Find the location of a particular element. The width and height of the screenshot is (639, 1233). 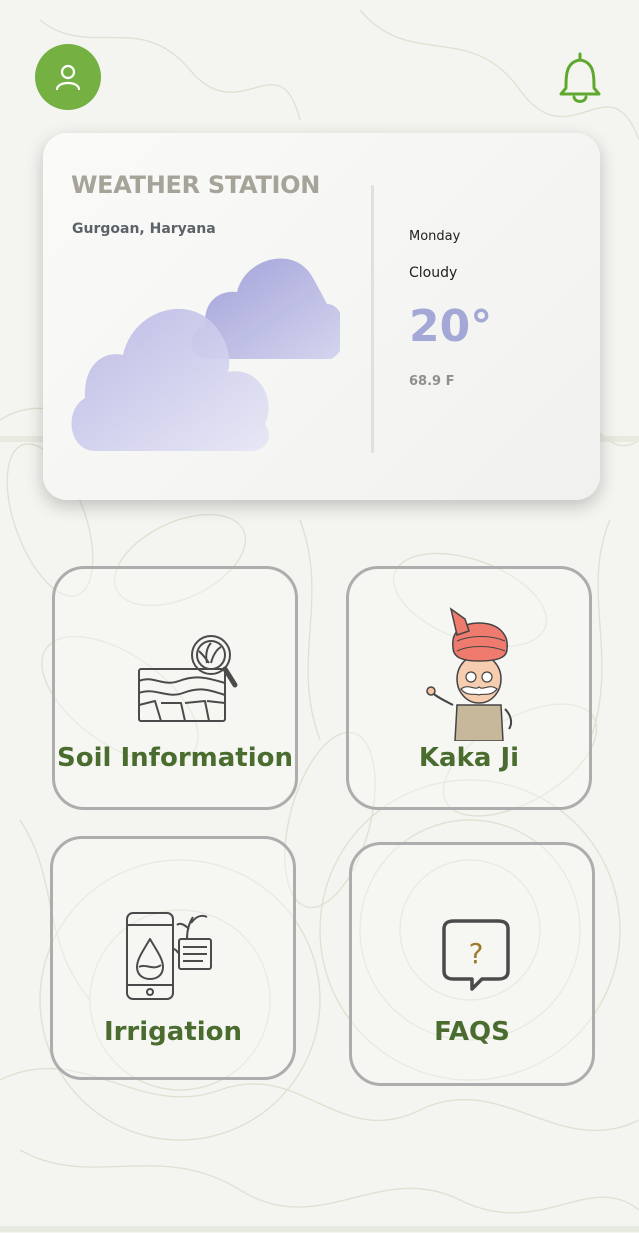

weather-condition: Cloudy is located at coordinates (433, 273).